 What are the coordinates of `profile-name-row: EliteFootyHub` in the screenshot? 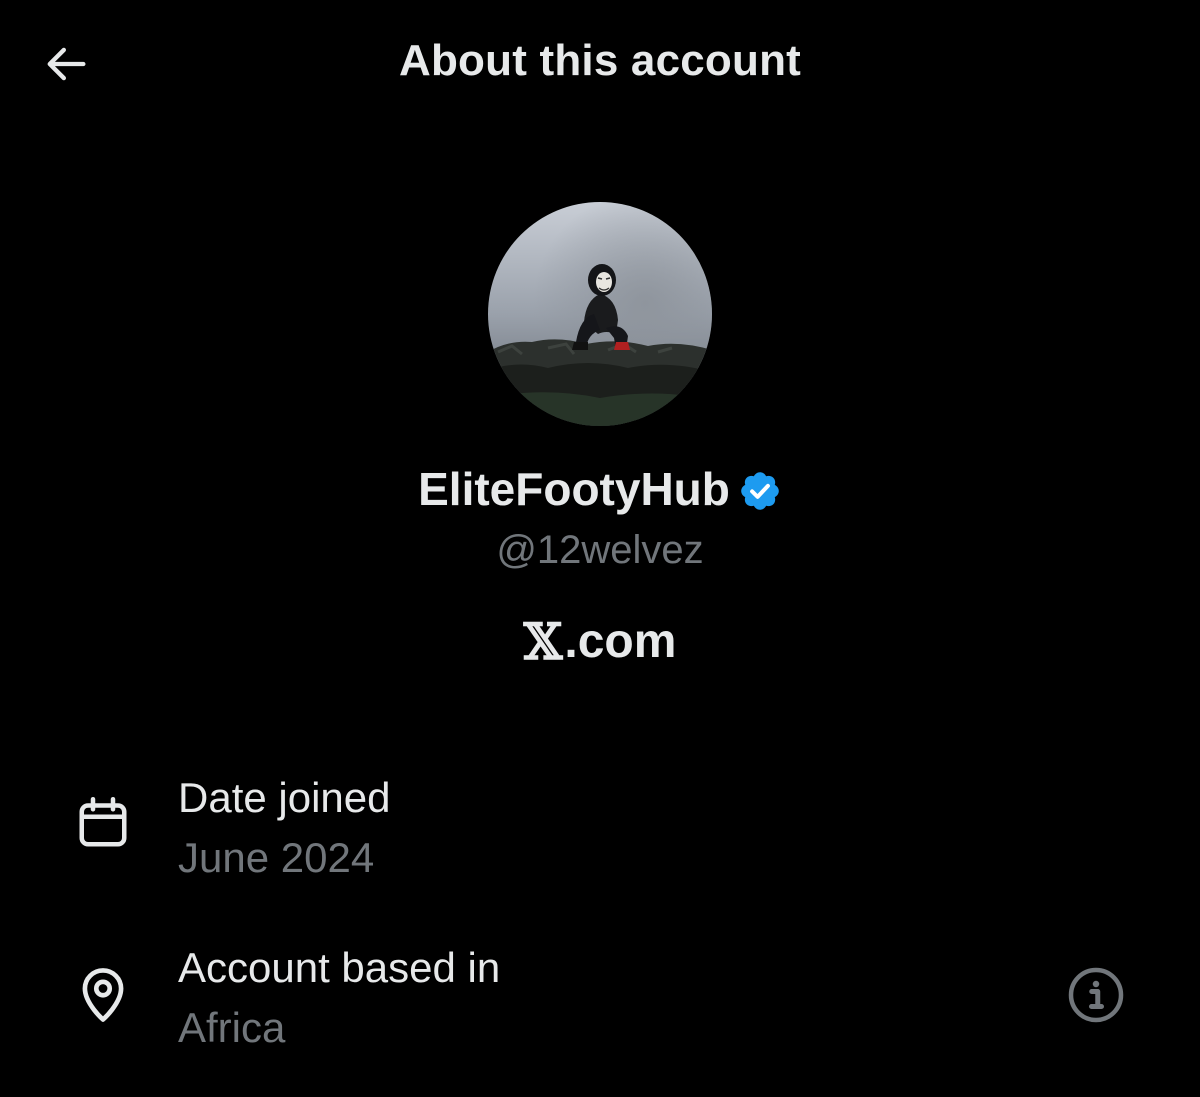 It's located at (600, 489).